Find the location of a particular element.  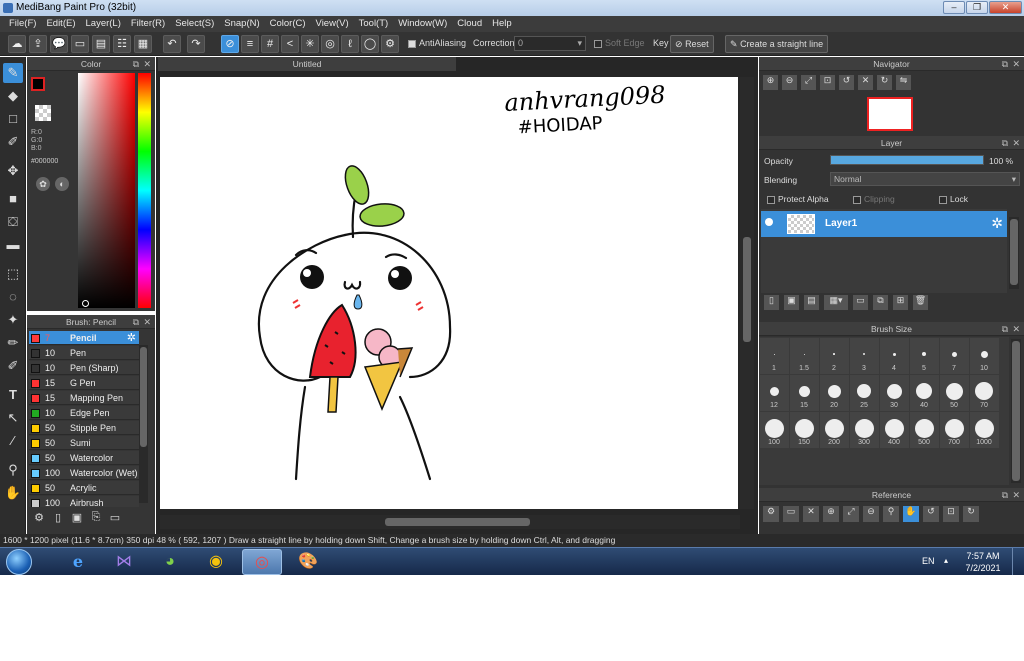

upload-icon: ⇪ is located at coordinates (38, 44).